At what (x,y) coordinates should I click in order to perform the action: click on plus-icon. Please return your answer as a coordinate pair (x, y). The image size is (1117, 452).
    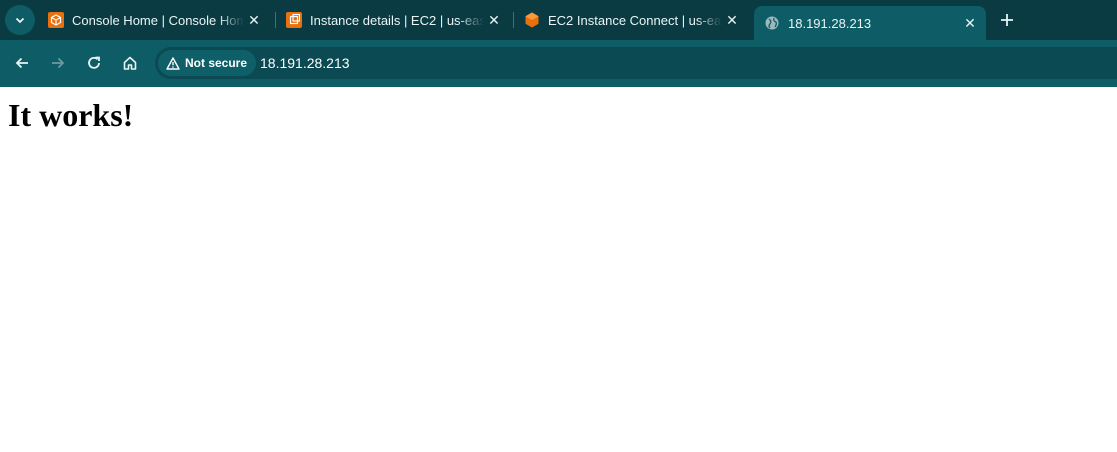
    Looking at the image, I should click on (1007, 20).